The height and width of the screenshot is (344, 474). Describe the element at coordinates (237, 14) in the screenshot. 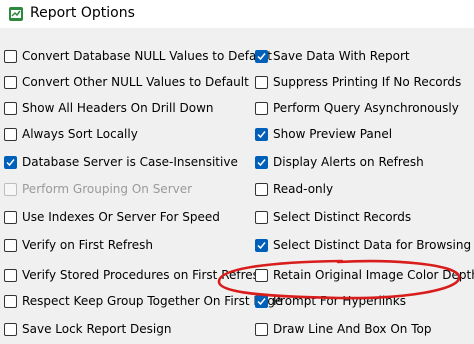

I see `title-bar: Report Options` at that location.